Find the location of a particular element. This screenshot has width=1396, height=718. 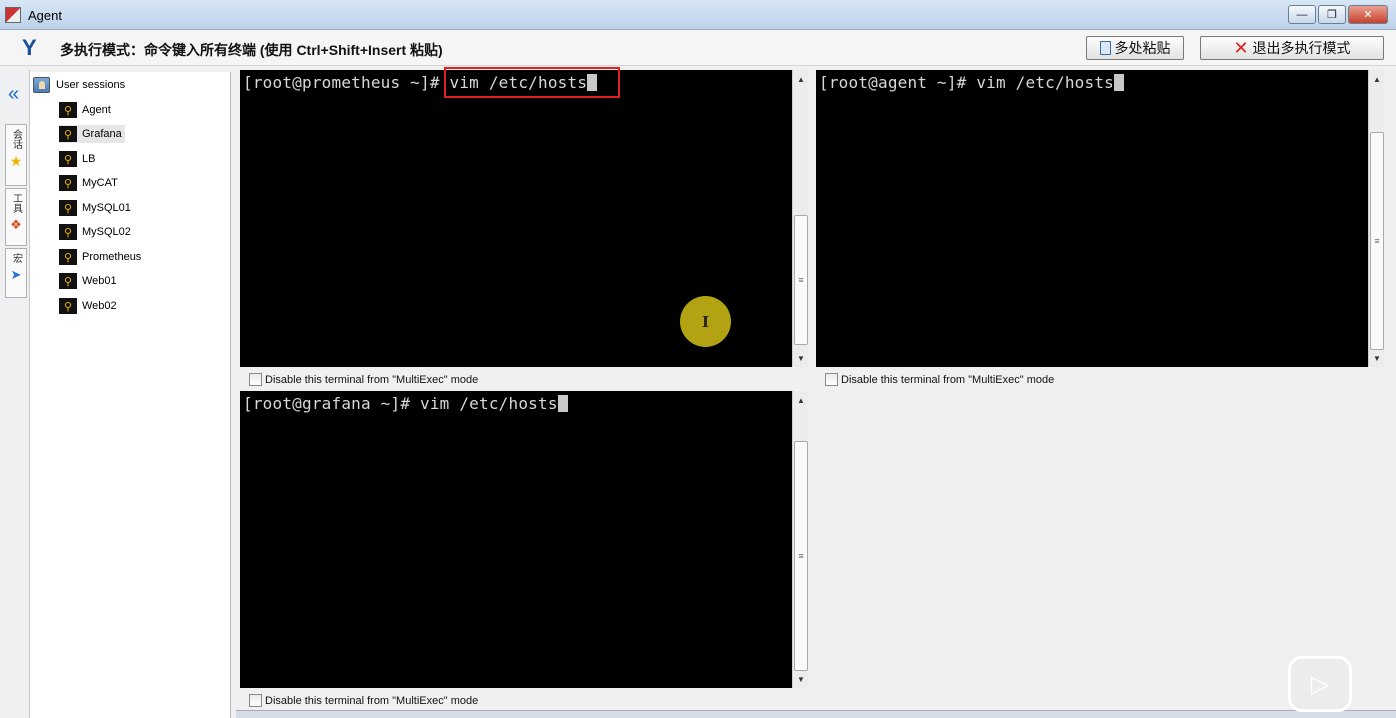

tree-item-web01: ⚲ Web01 is located at coordinates (89, 281).